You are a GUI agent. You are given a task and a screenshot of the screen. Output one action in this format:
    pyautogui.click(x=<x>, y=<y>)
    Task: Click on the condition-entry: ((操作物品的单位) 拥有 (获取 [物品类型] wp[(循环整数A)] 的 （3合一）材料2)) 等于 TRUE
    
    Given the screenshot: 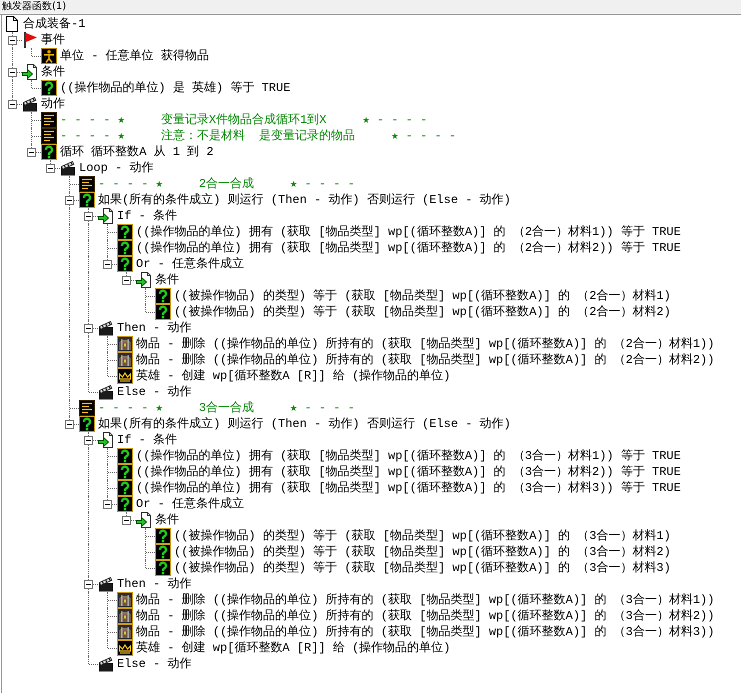 What is the action you would take?
    pyautogui.click(x=408, y=472)
    